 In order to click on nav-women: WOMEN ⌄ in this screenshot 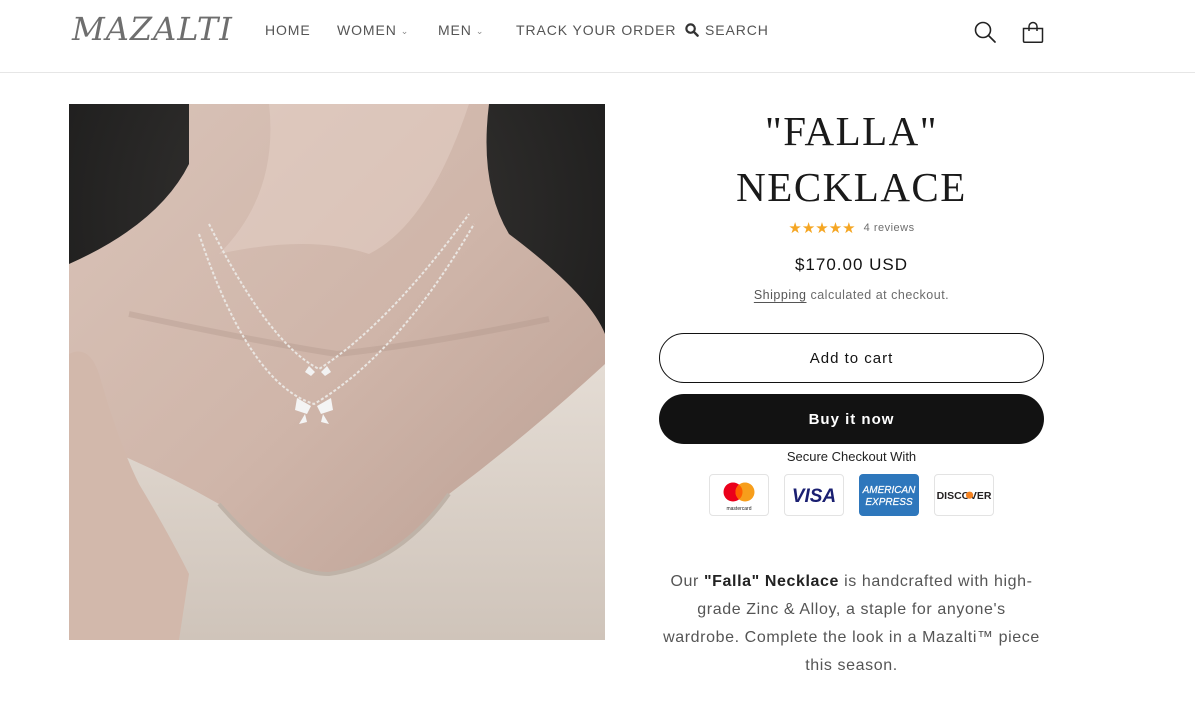, I will do `click(373, 30)`.